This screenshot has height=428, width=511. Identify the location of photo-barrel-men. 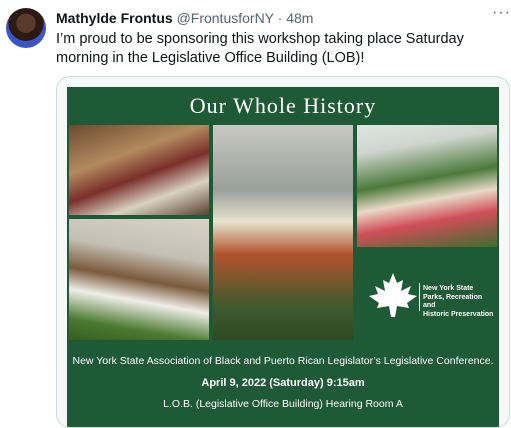
(139, 279).